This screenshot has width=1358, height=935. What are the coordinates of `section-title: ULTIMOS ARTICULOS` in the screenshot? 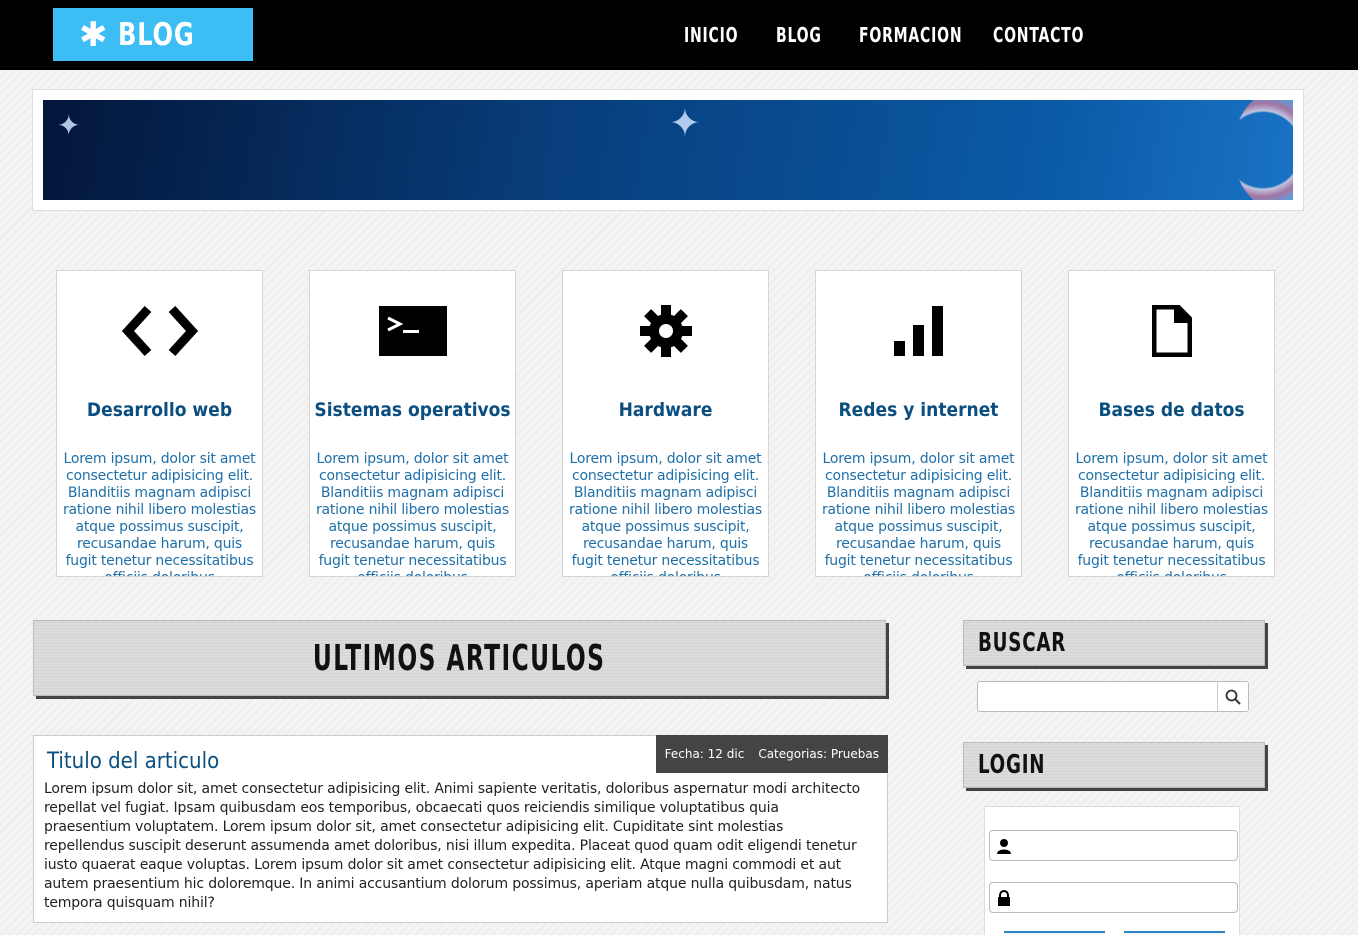 It's located at (459, 658).